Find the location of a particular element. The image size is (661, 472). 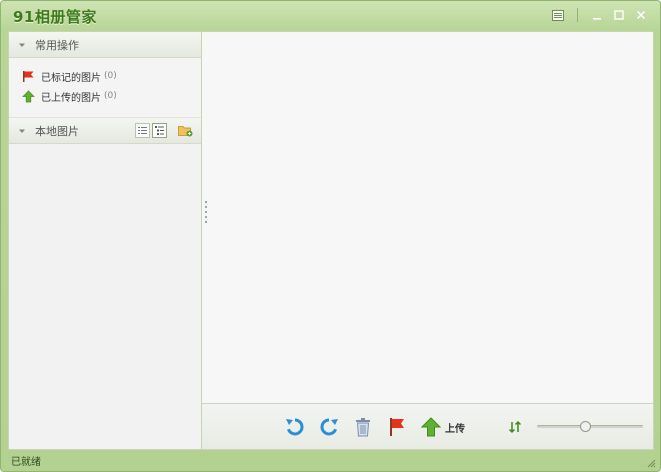

common-operations-title: 常用操作 is located at coordinates (57, 45).